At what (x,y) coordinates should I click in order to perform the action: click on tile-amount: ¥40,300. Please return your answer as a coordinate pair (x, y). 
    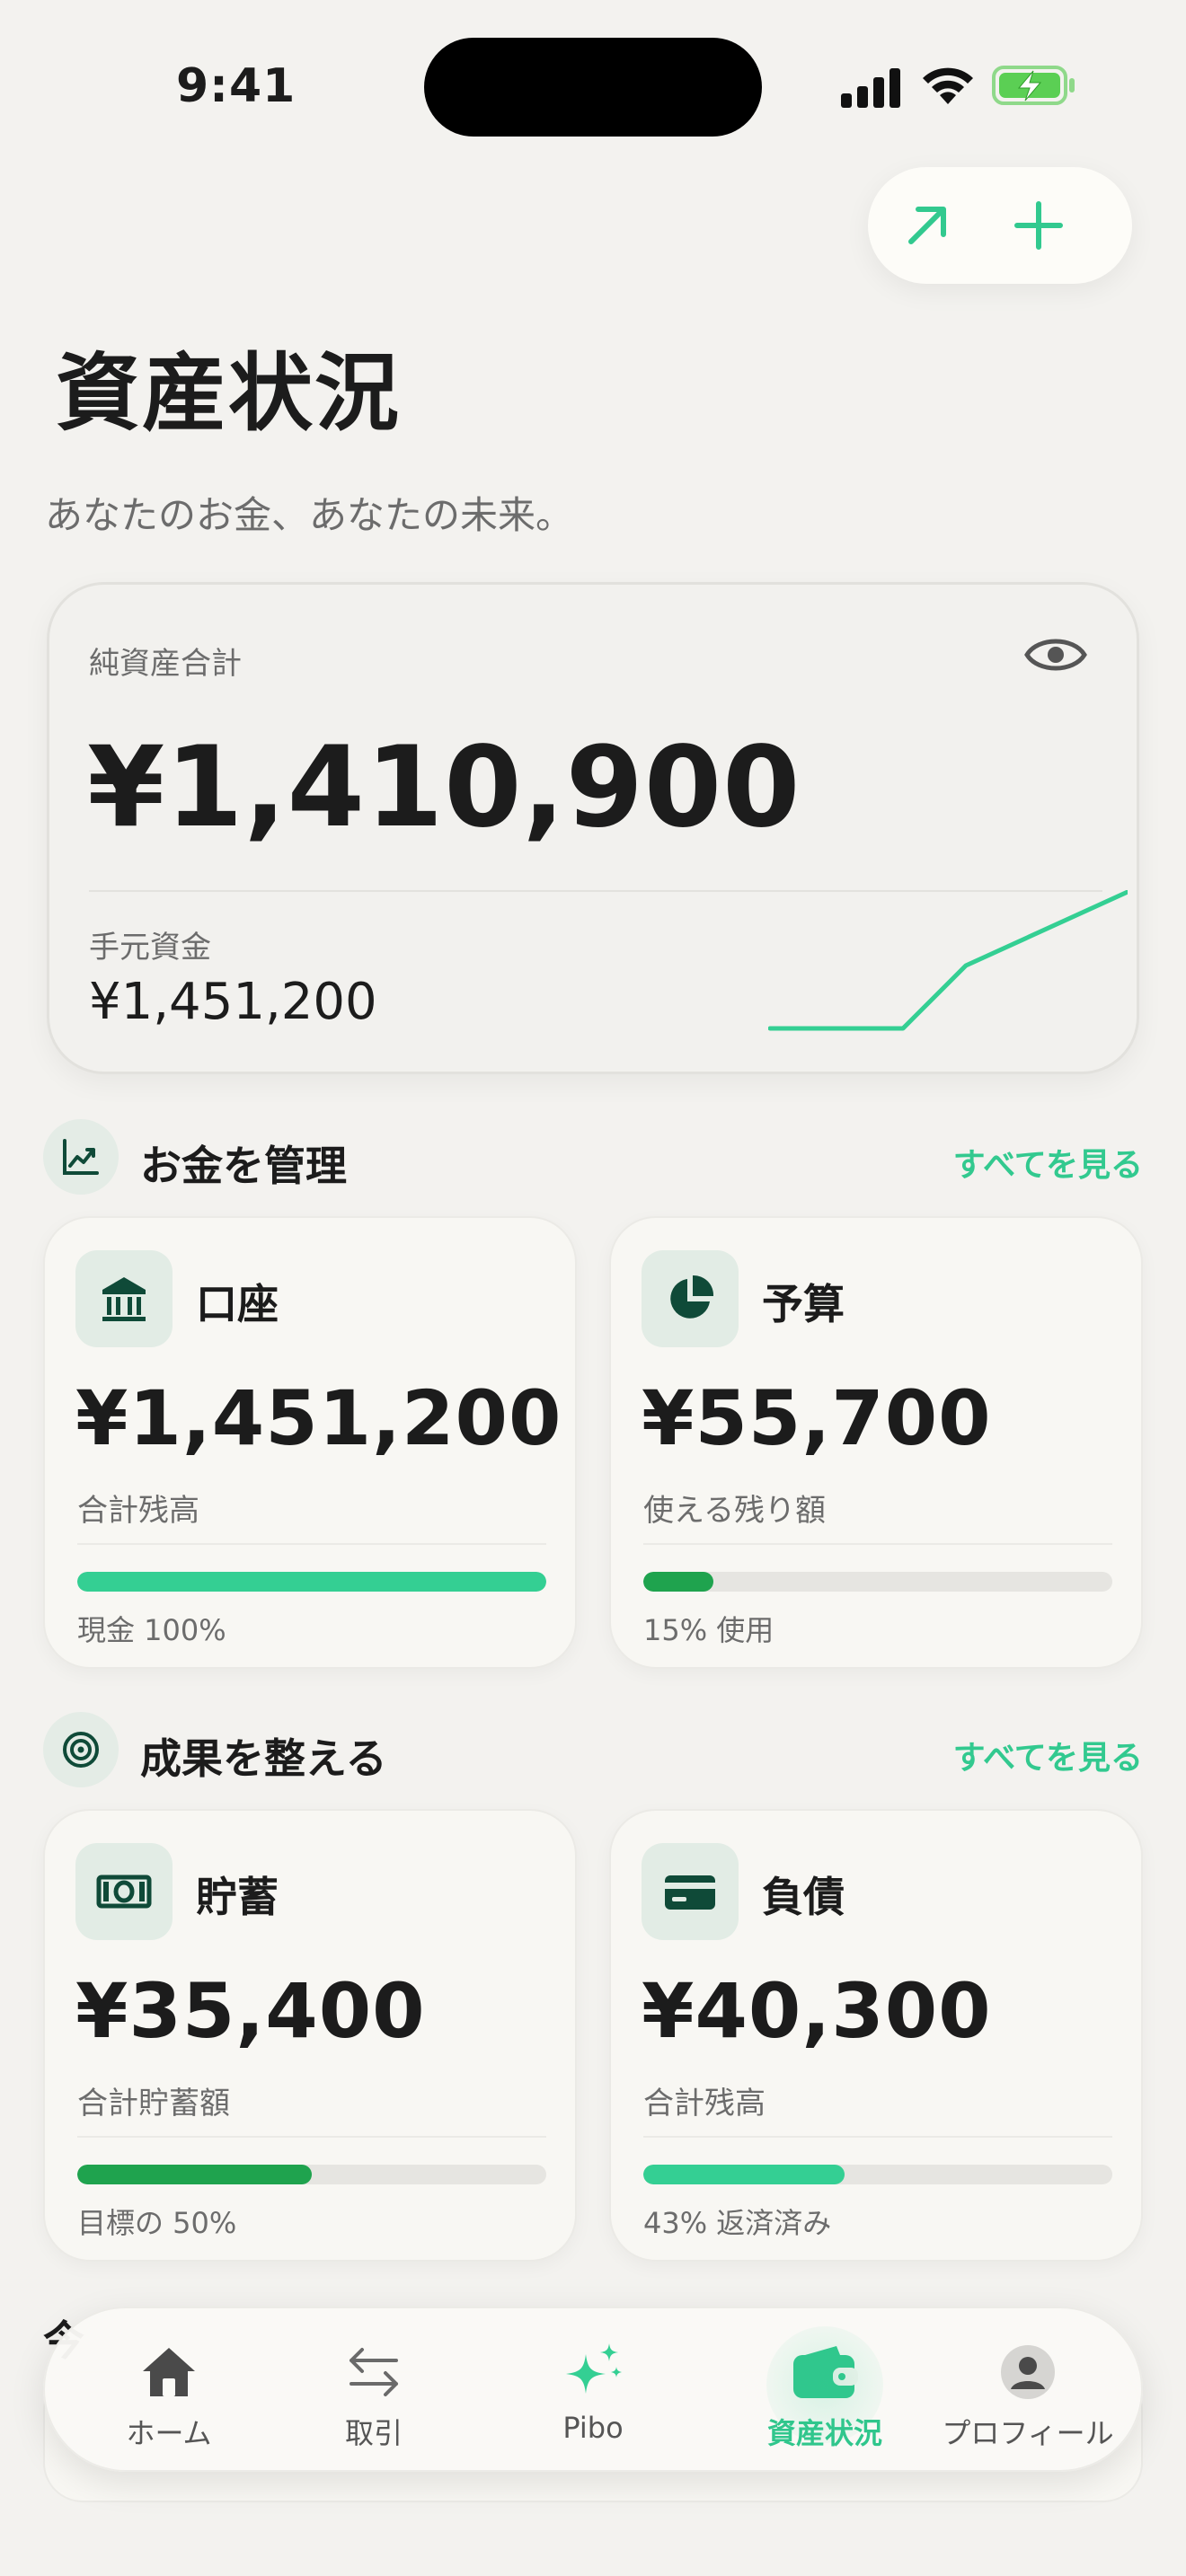
    Looking at the image, I should click on (817, 2011).